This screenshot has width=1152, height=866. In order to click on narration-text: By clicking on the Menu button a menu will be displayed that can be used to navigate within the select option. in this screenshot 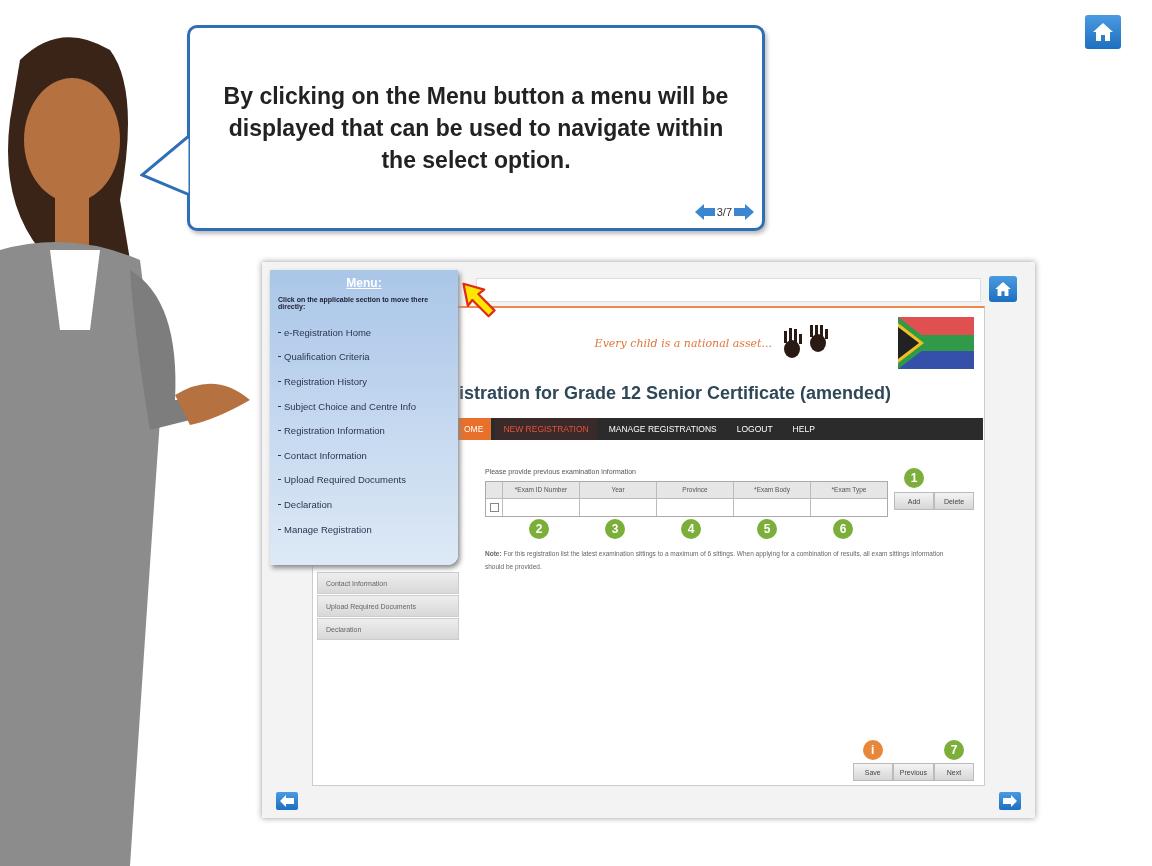, I will do `click(476, 128)`.